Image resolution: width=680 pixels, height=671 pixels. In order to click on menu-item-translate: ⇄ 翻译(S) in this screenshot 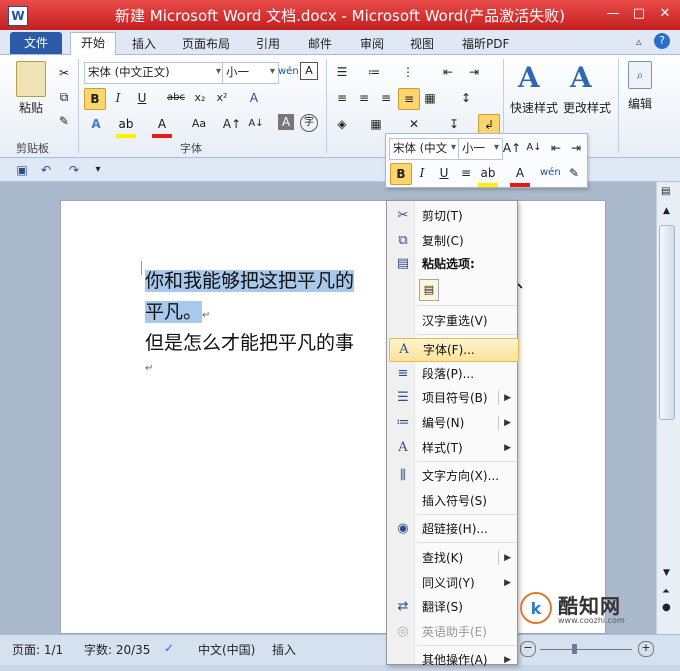, I will do `click(453, 607)`.